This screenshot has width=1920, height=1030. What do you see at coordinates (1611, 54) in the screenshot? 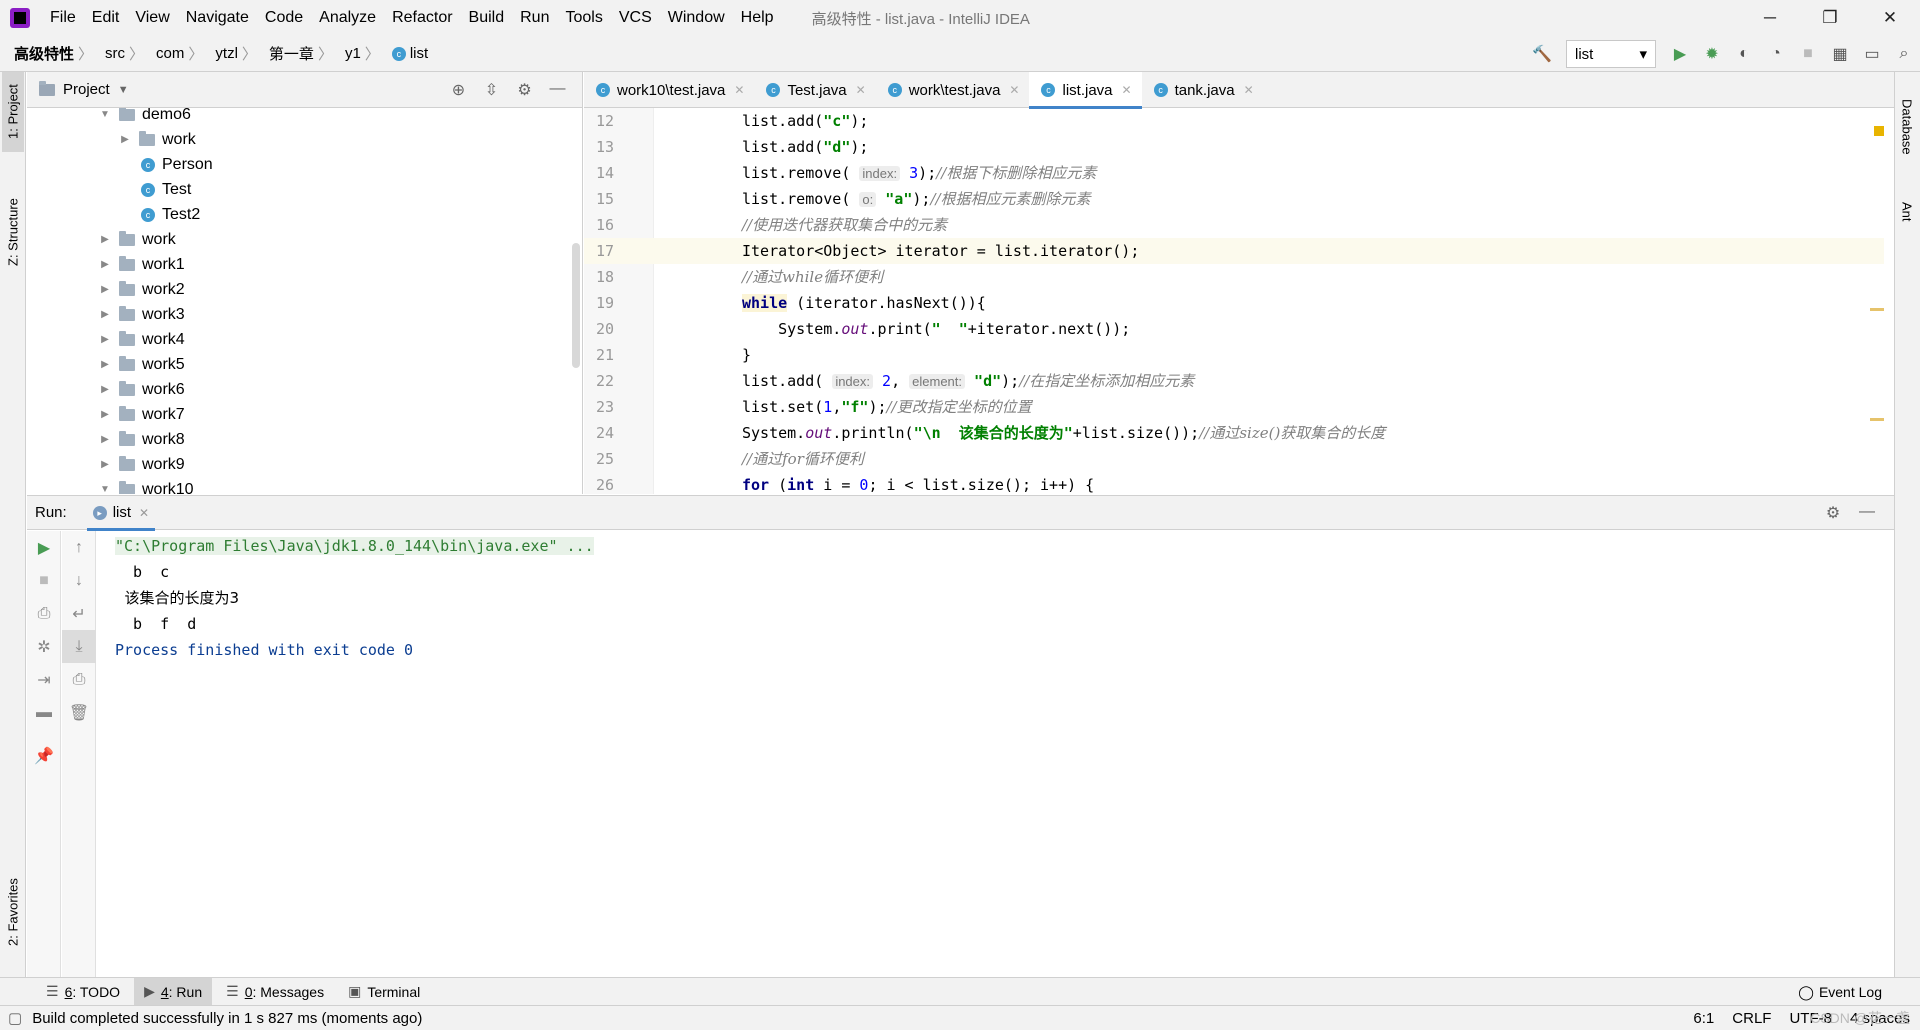
I see `run-config-select: list ▾` at bounding box center [1611, 54].